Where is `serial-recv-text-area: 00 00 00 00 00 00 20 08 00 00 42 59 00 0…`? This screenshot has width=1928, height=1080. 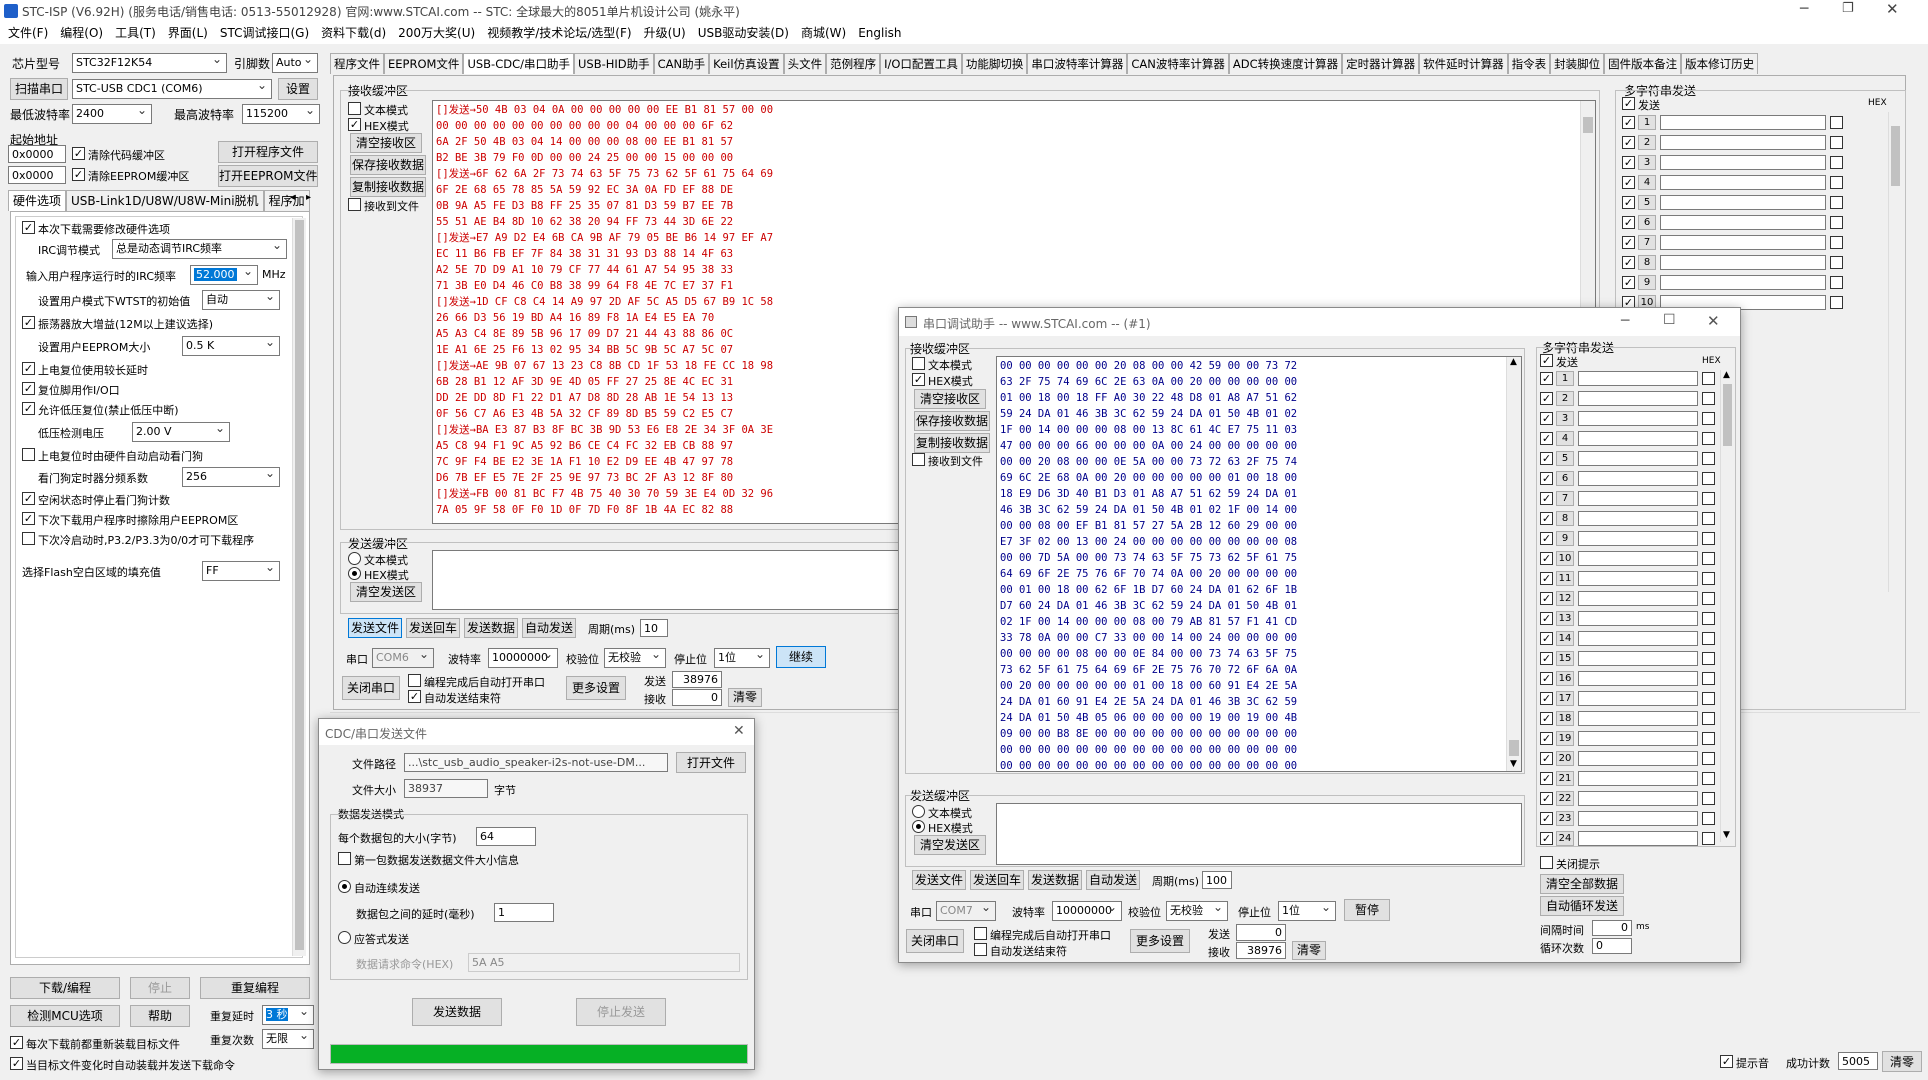
serial-recv-text-area: 00 00 00 00 00 00 20 08 00 00 42 59 00 0… is located at coordinates (1259, 564).